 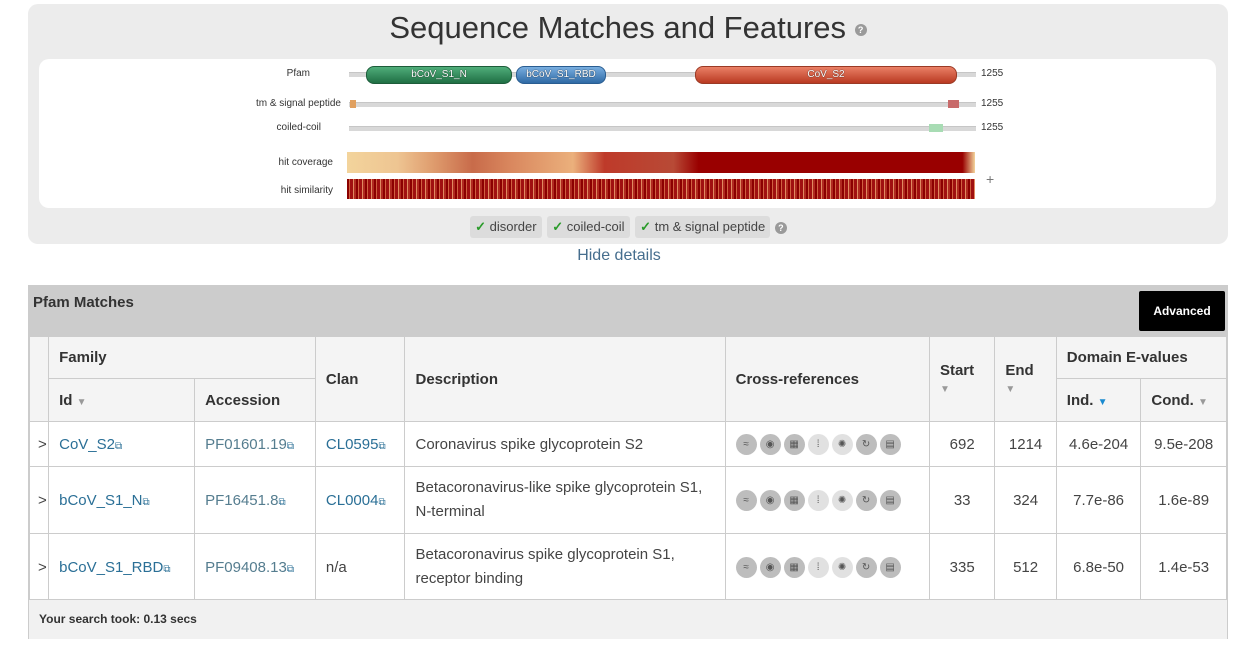 What do you see at coordinates (588, 227) in the screenshot?
I see `toggle-coiled-coil: ✓ coiled-coil` at bounding box center [588, 227].